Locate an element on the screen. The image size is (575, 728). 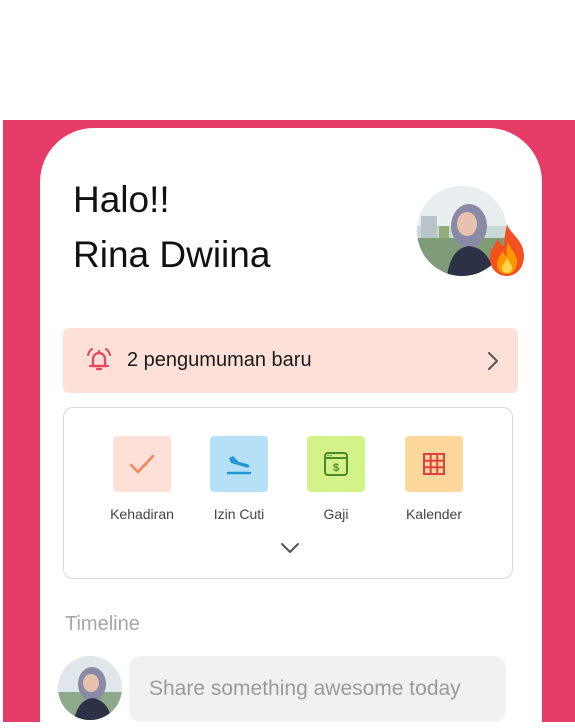
menu-tile-gaji: $ is located at coordinates (336, 464).